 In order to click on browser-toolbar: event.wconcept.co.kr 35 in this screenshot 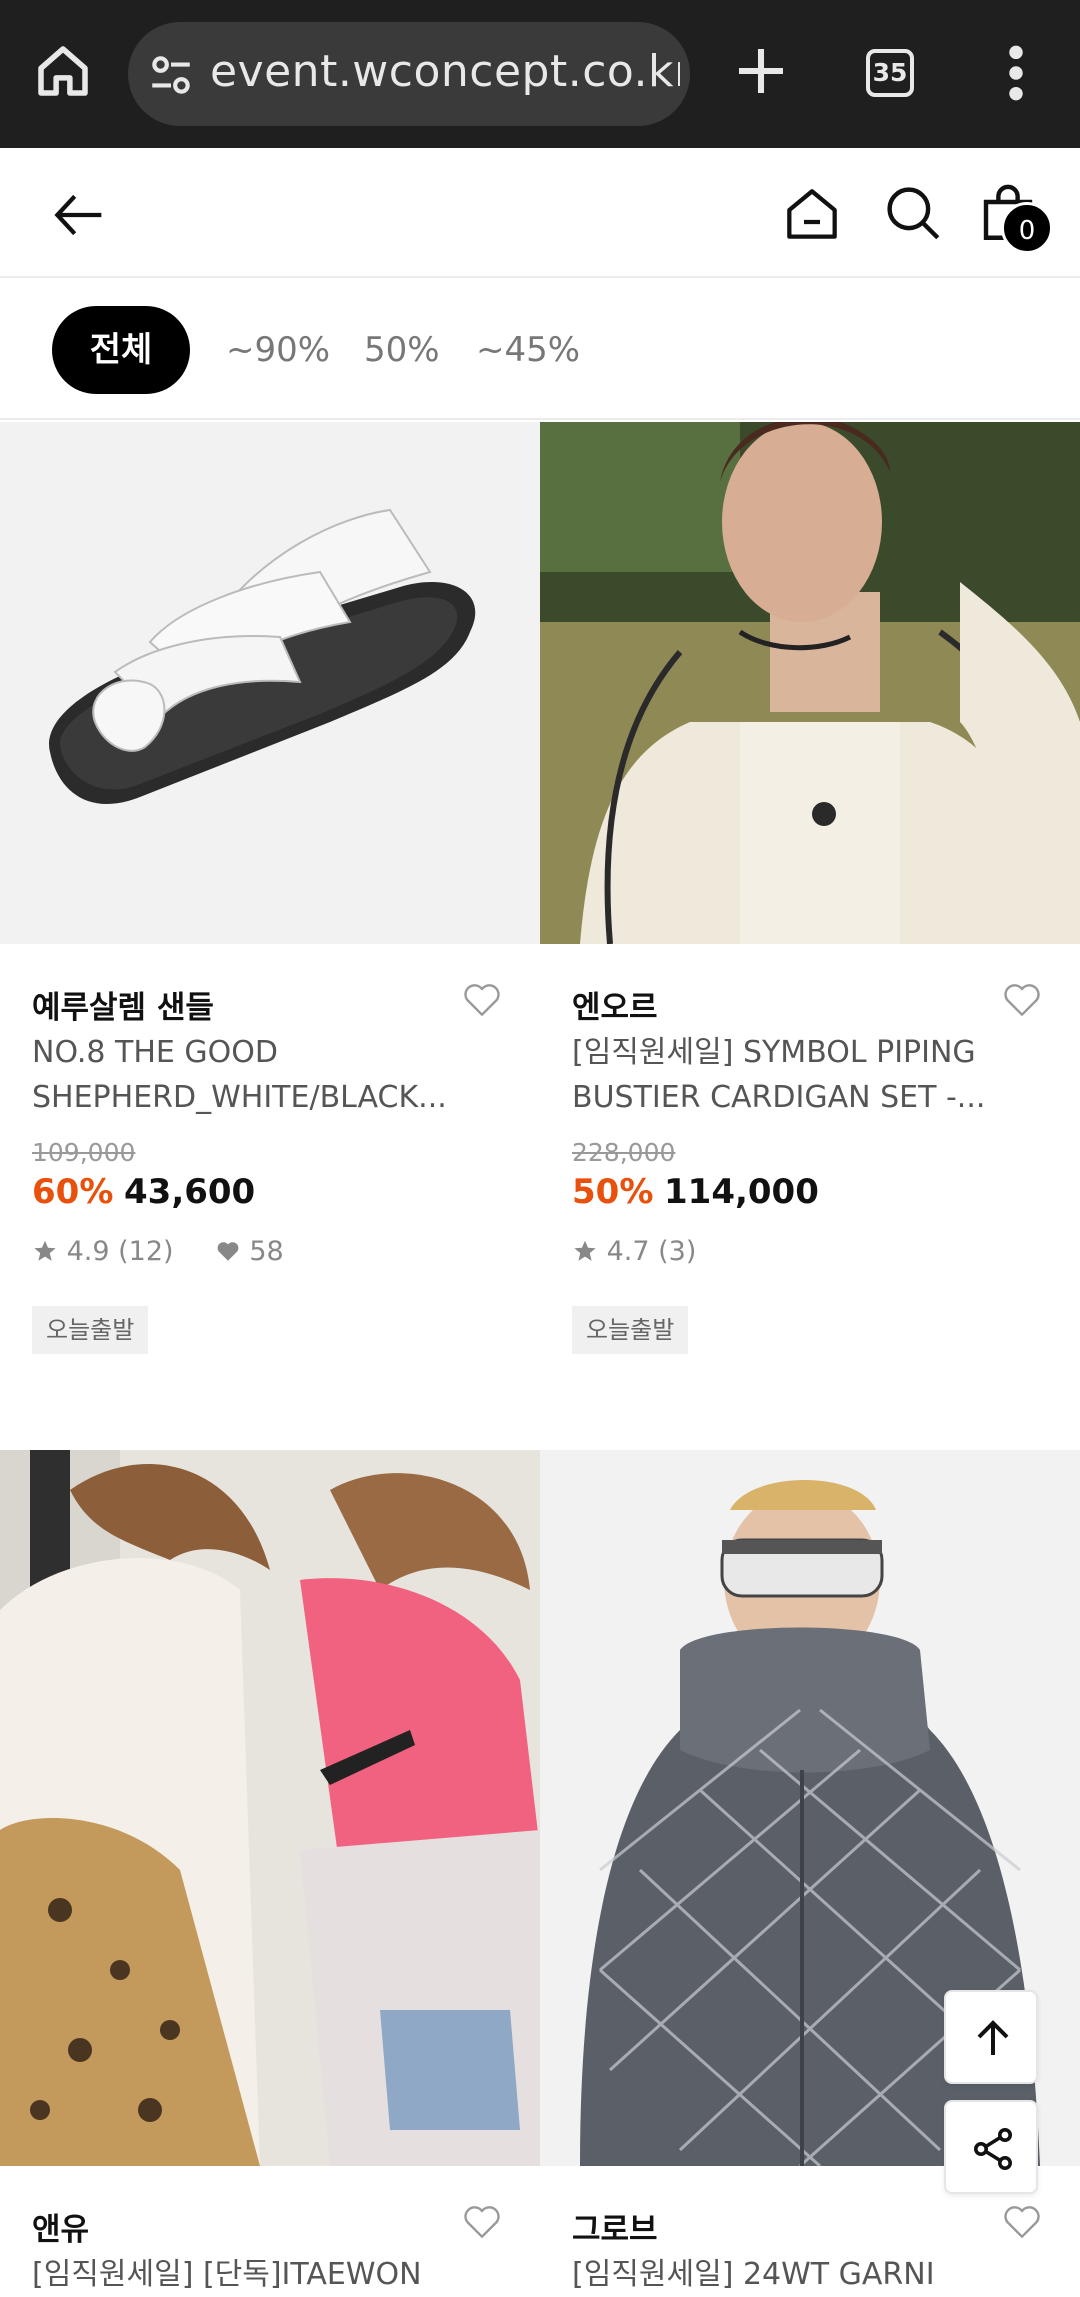, I will do `click(540, 74)`.